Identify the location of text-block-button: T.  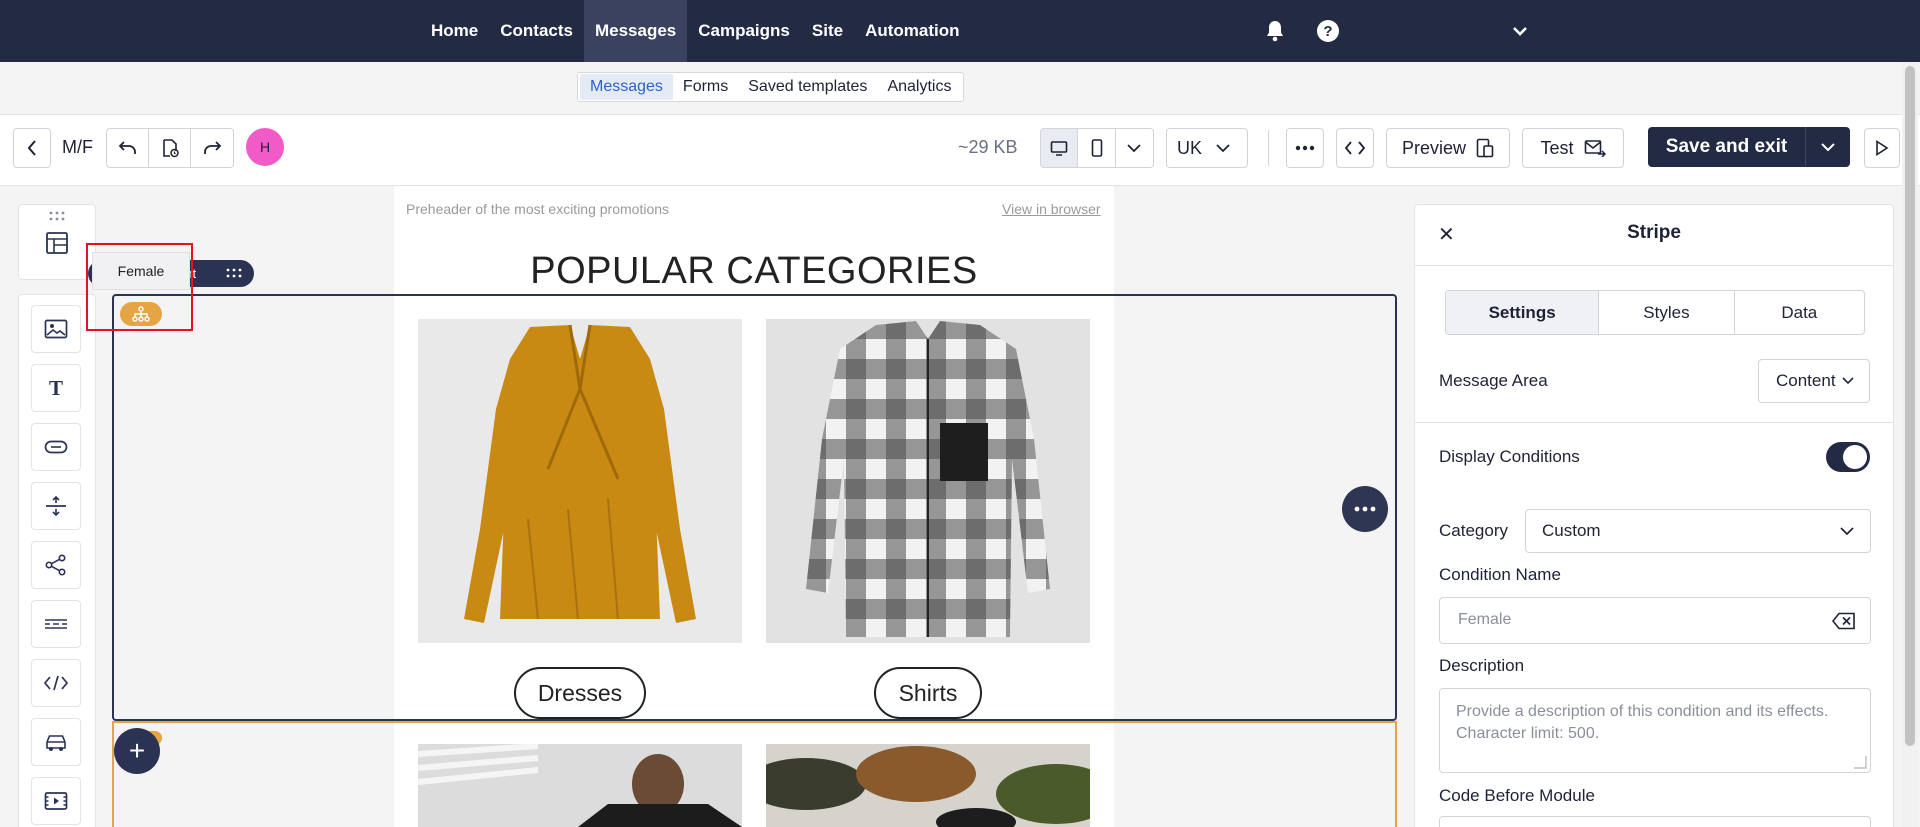
(56, 388).